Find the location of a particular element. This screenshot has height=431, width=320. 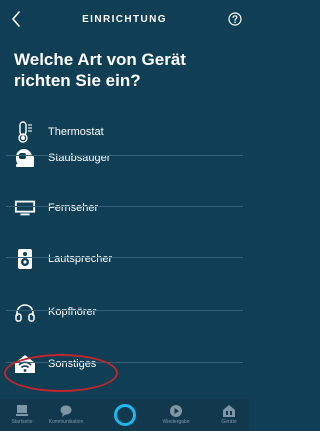

question-circle-icon is located at coordinates (235, 19).